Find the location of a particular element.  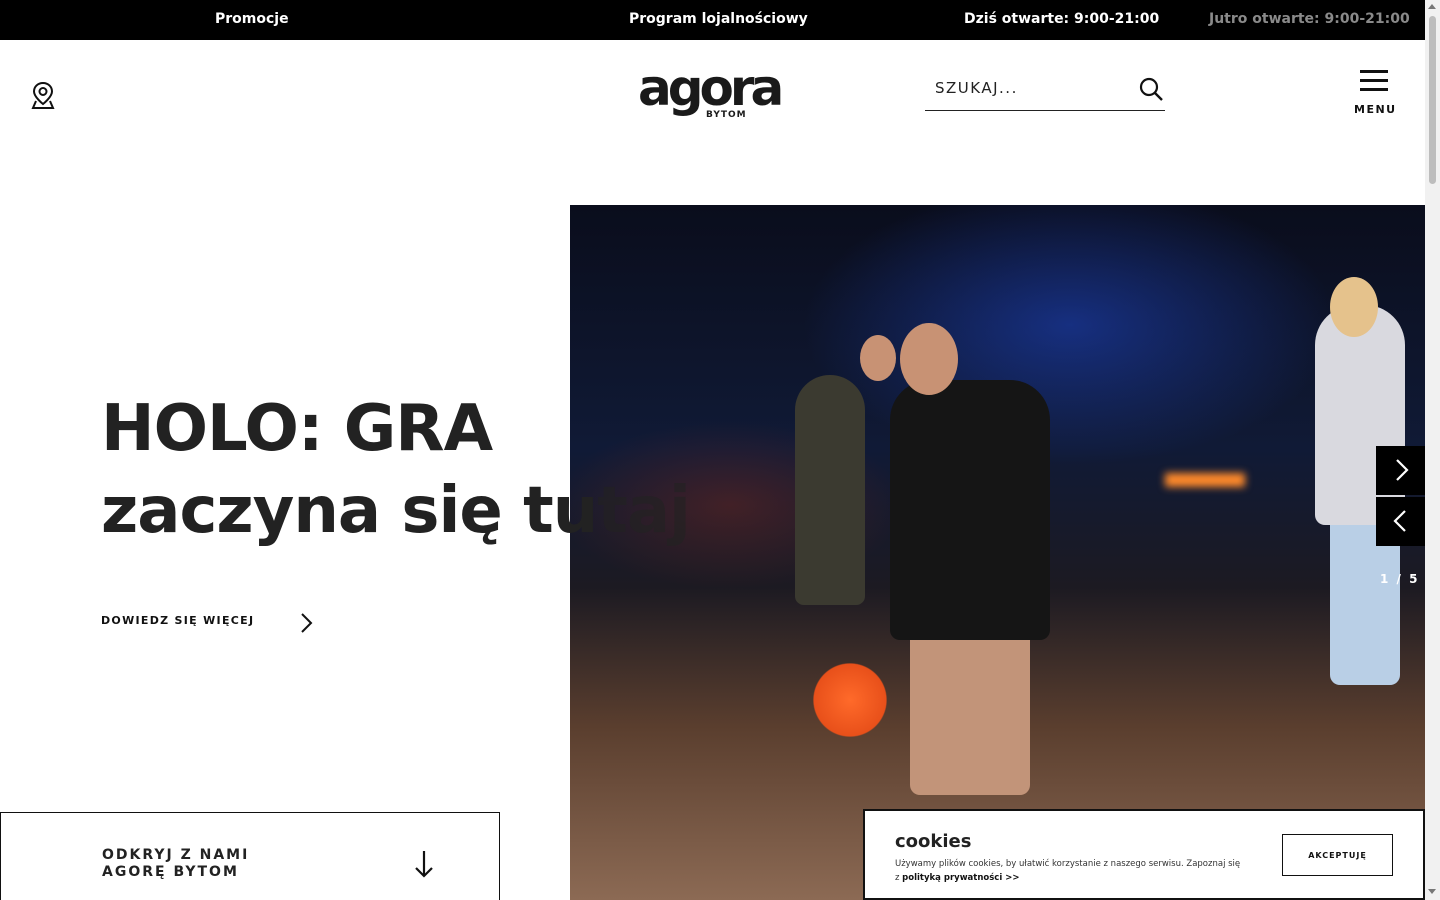

hamburger-icon is located at coordinates (1374, 83).